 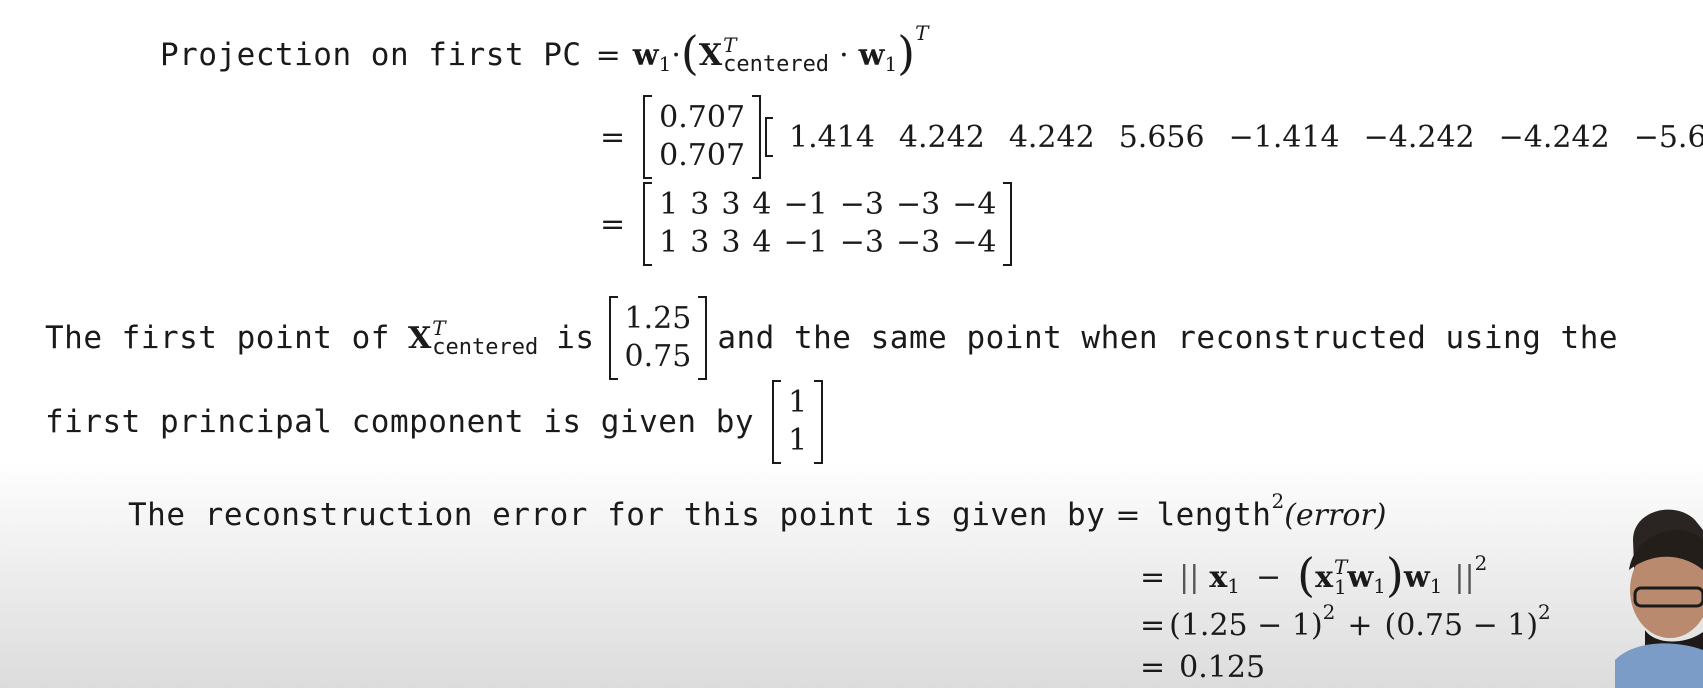 I want to click on error-line-3: = (1.25 − 1) 2 + (0.75 − 1) 2, so click(x=1345, y=622).